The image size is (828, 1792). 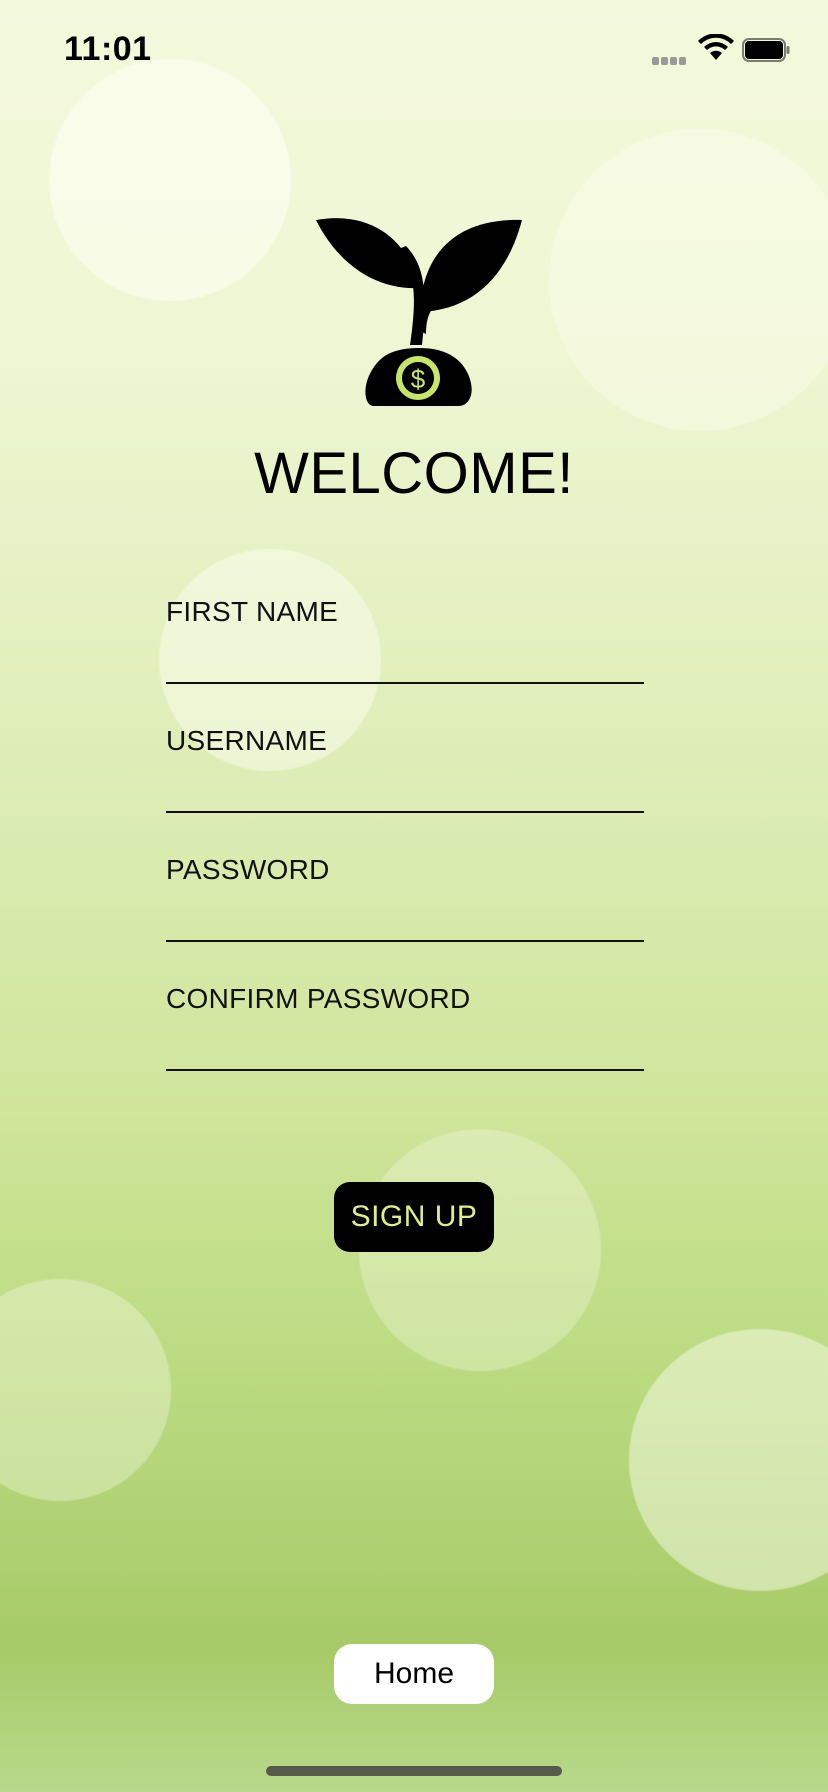 I want to click on home-button: Home, so click(x=414, y=1674).